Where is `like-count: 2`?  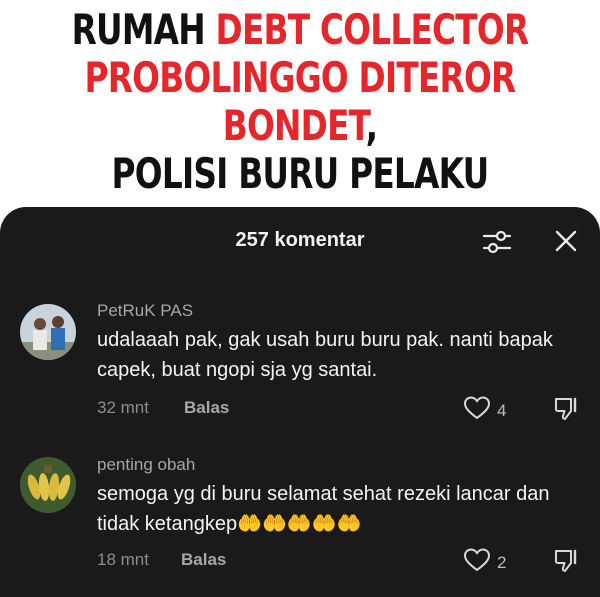
like-count: 2 is located at coordinates (502, 562).